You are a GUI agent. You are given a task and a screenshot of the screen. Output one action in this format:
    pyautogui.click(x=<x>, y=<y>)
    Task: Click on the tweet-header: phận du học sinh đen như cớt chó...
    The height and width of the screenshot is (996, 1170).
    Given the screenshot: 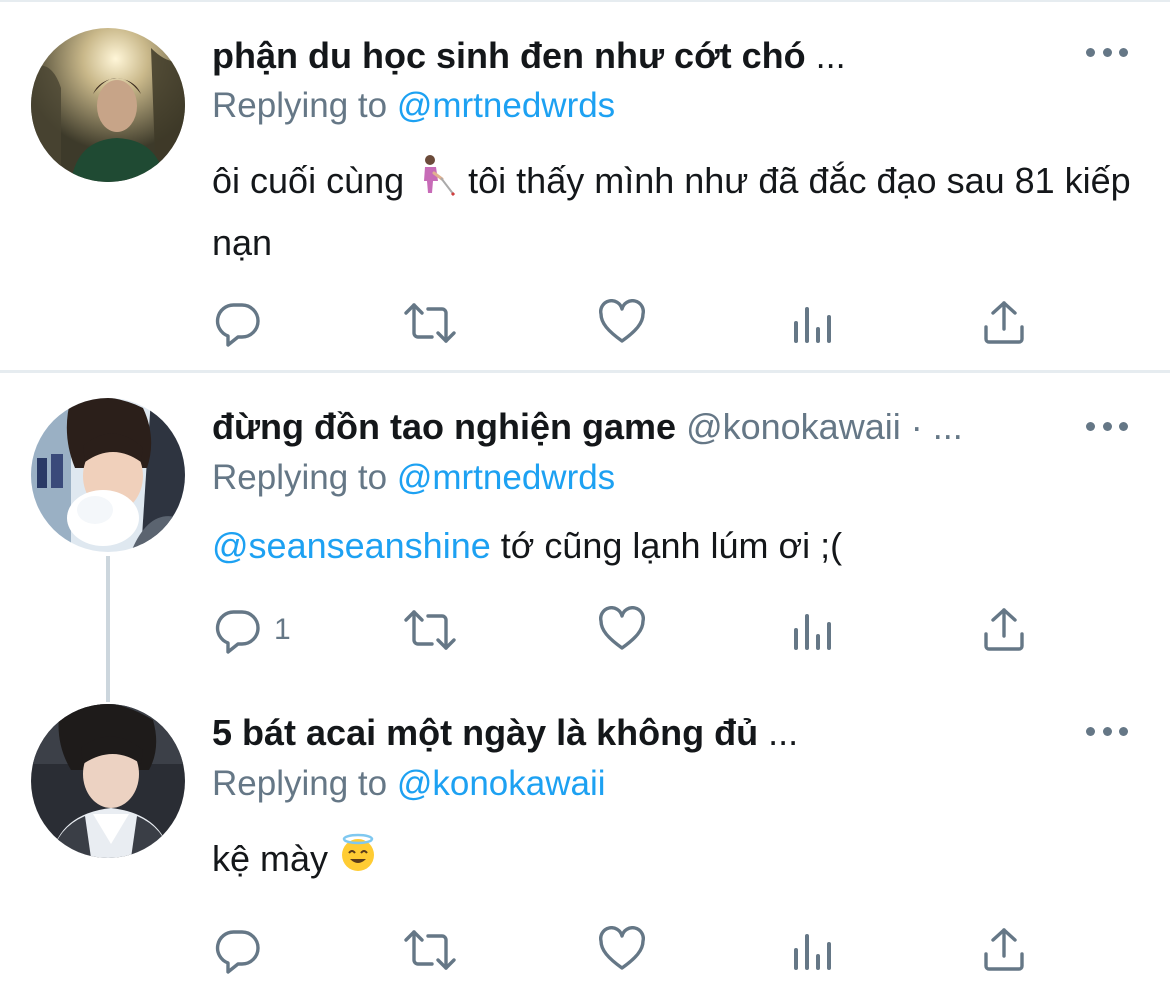 What is the action you would take?
    pyautogui.click(x=647, y=56)
    